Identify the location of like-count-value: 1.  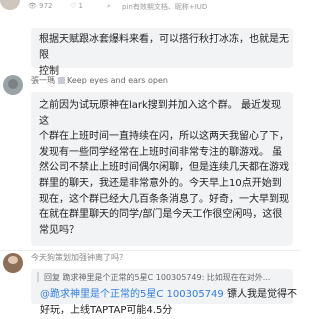
(80, 6).